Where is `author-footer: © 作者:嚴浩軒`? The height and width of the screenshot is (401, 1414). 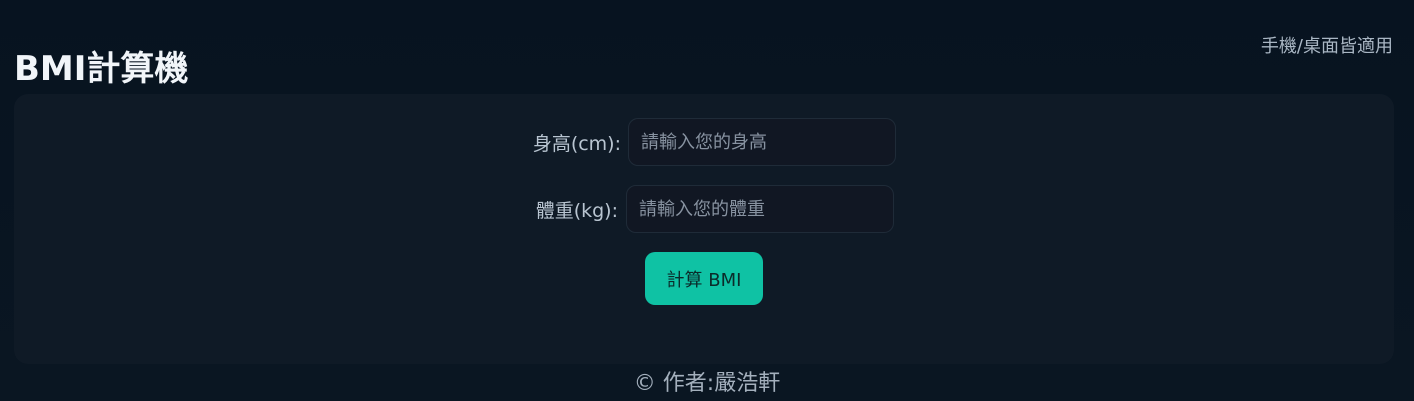
author-footer: © 作者:嚴浩軒 is located at coordinates (707, 383).